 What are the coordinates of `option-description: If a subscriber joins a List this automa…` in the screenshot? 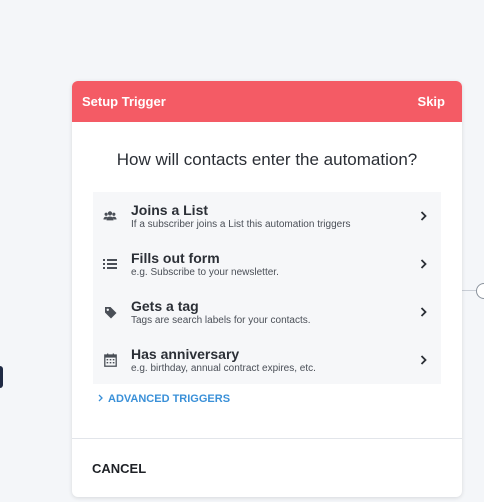 It's located at (241, 224).